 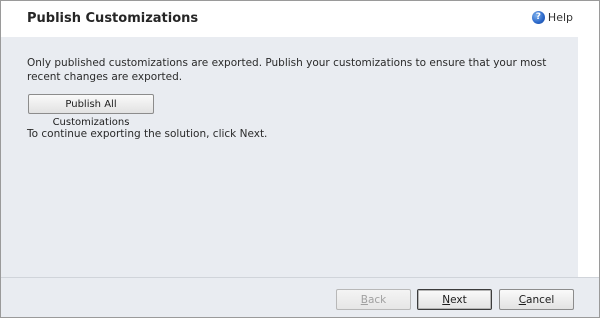 What do you see at coordinates (113, 18) in the screenshot?
I see `page-title: Publish Customizations` at bounding box center [113, 18].